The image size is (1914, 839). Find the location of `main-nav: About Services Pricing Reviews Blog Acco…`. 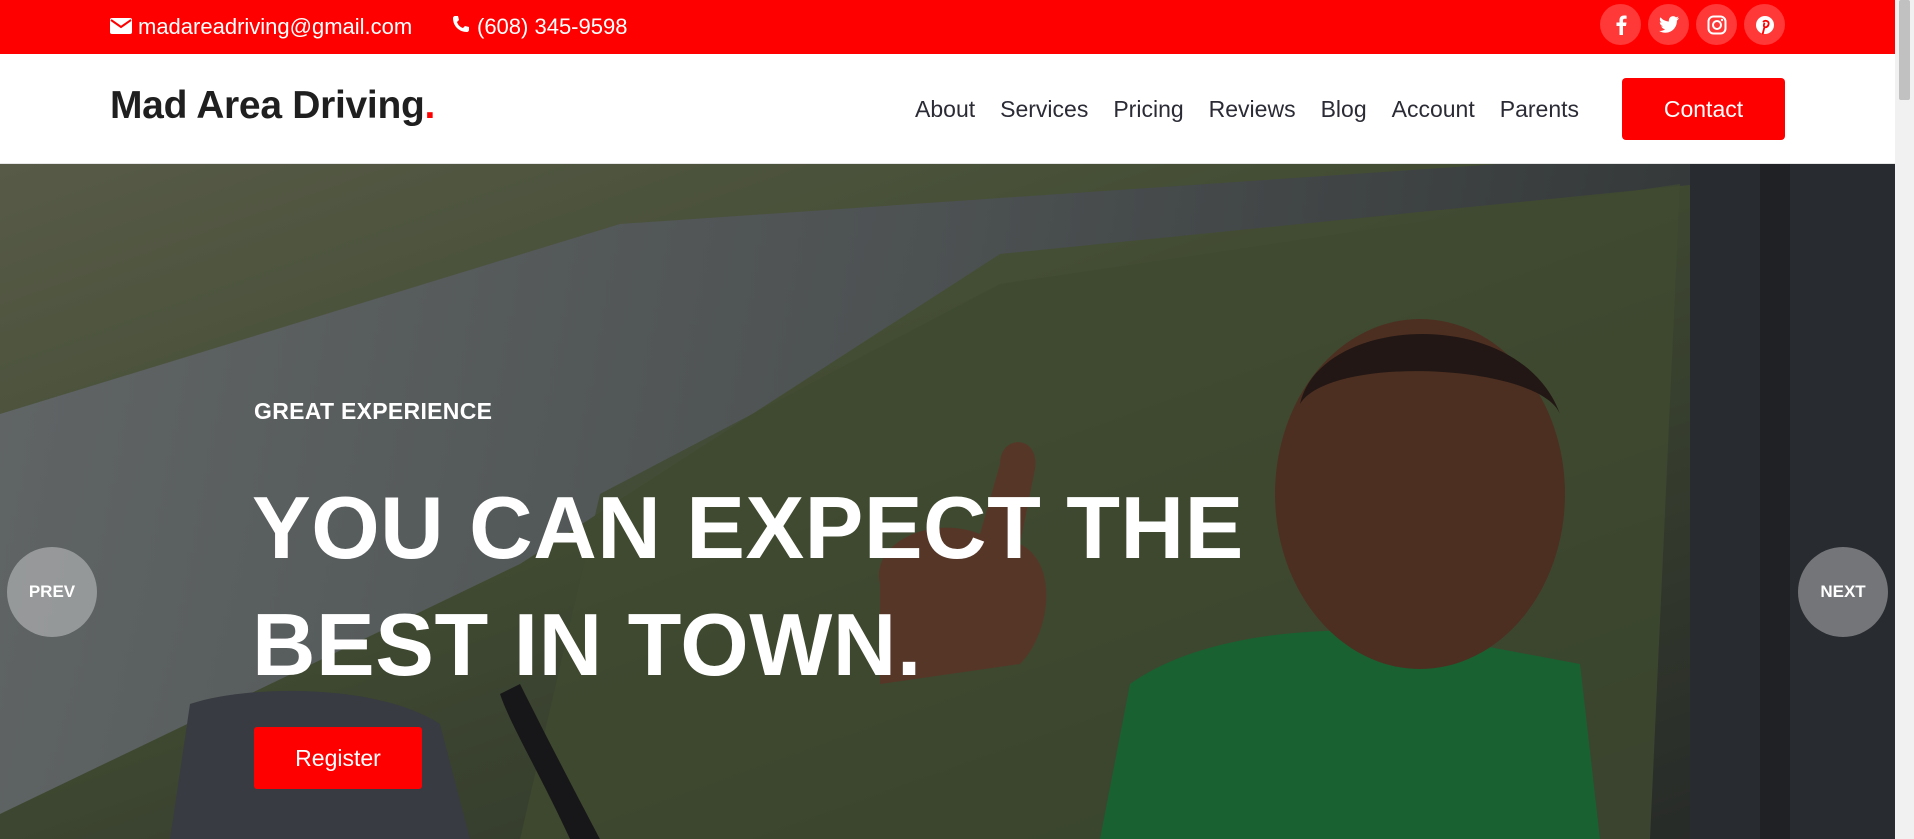

main-nav: About Services Pricing Reviews Blog Acco… is located at coordinates (1247, 109).